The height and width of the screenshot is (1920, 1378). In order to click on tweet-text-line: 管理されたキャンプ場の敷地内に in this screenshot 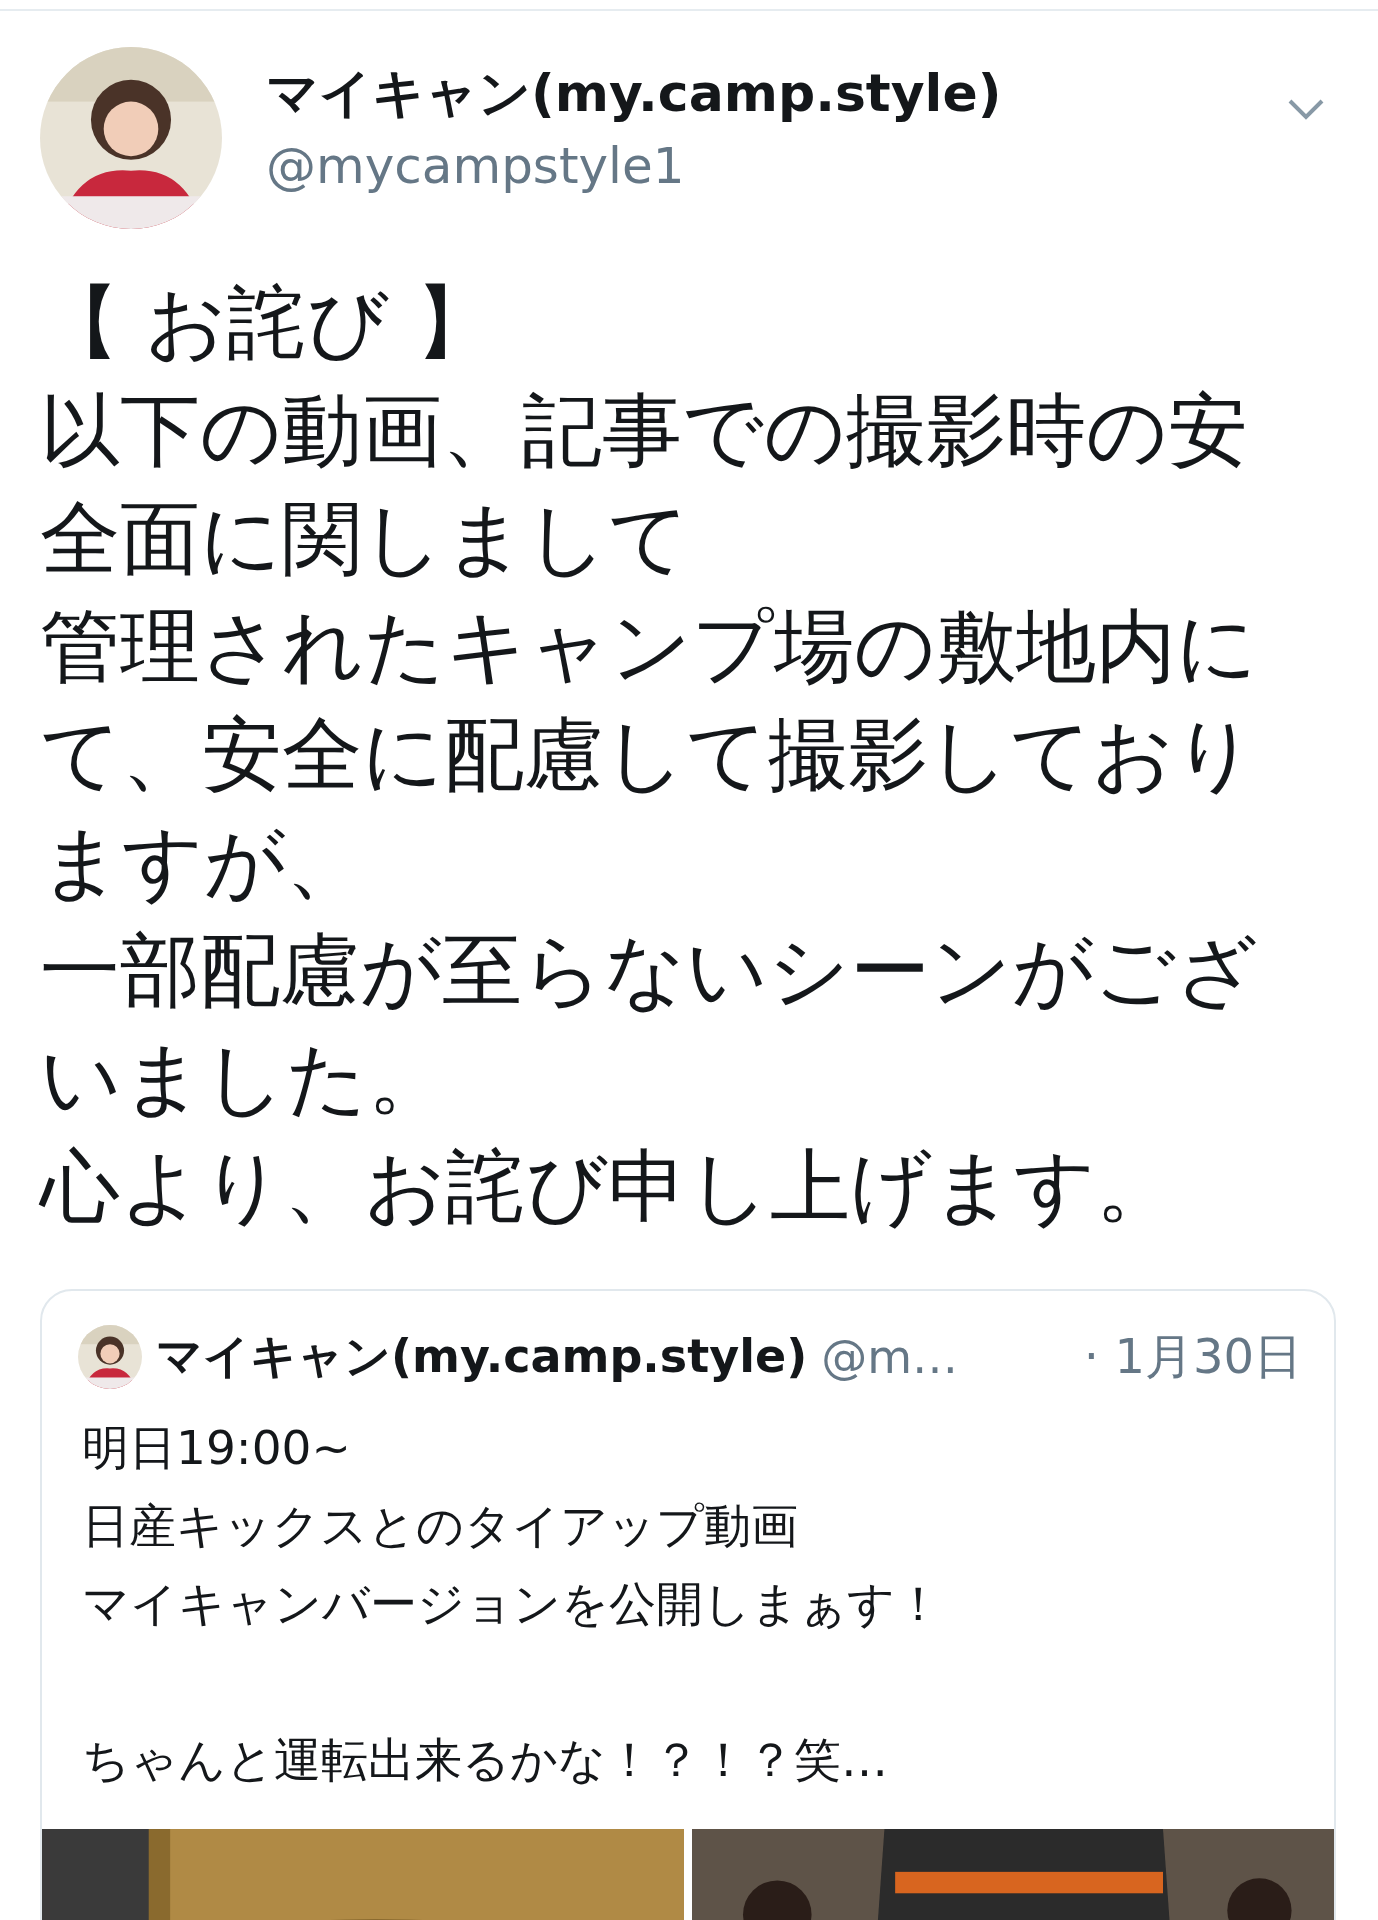, I will do `click(649, 647)`.